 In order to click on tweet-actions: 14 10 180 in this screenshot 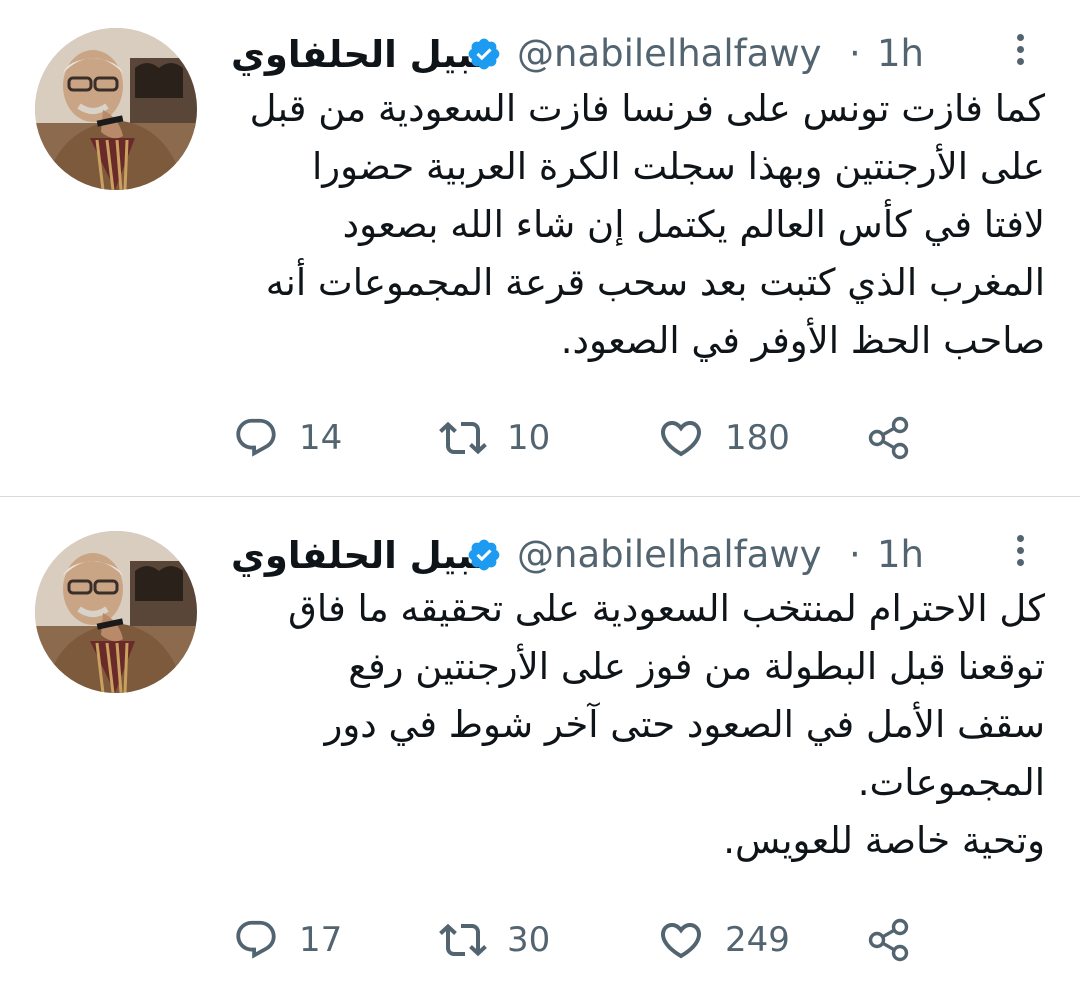, I will do `click(652, 438)`.